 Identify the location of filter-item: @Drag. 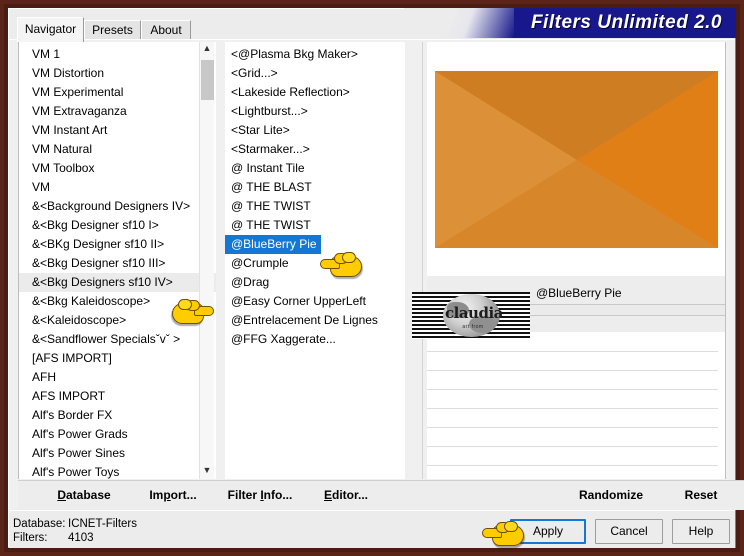
(247, 282).